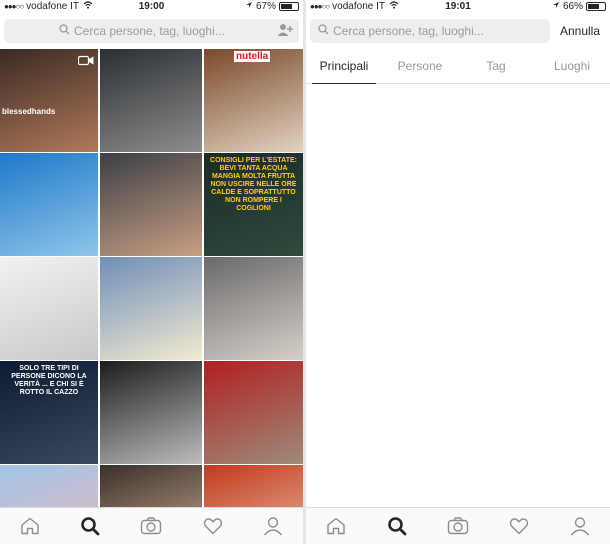 The width and height of the screenshot is (610, 544). What do you see at coordinates (49, 204) in the screenshot?
I see `tile-sea-cliff` at bounding box center [49, 204].